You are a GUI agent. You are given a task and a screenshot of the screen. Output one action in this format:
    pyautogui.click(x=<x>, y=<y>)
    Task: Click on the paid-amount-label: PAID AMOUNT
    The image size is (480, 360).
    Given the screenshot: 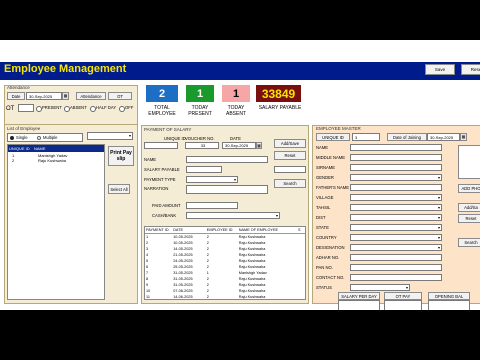 What is the action you would take?
    pyautogui.click(x=166, y=205)
    